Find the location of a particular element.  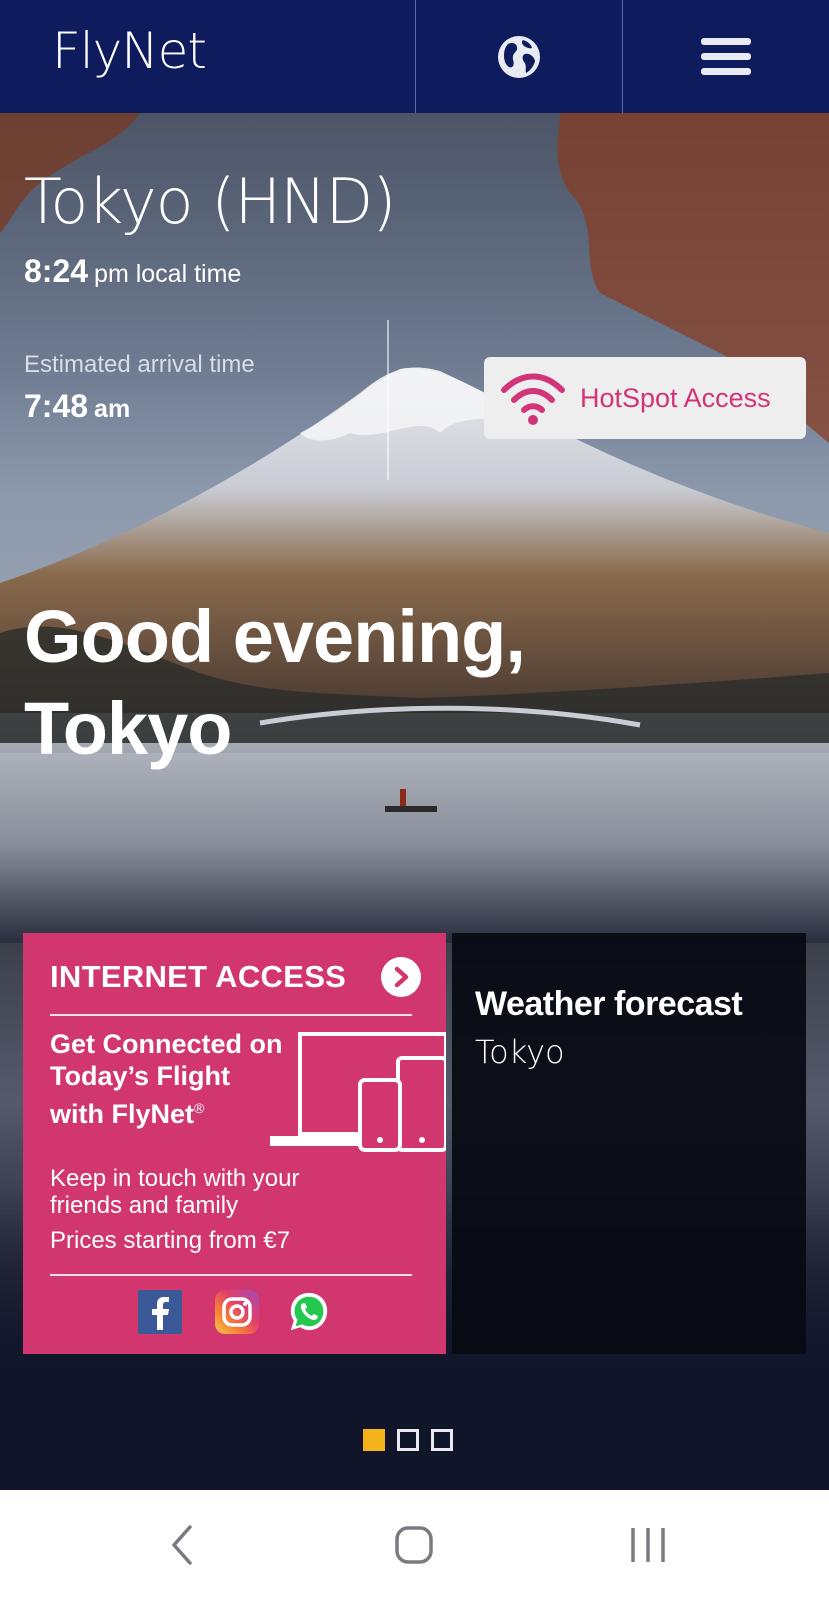

devices-illustration-icon is located at coordinates (358, 1092).